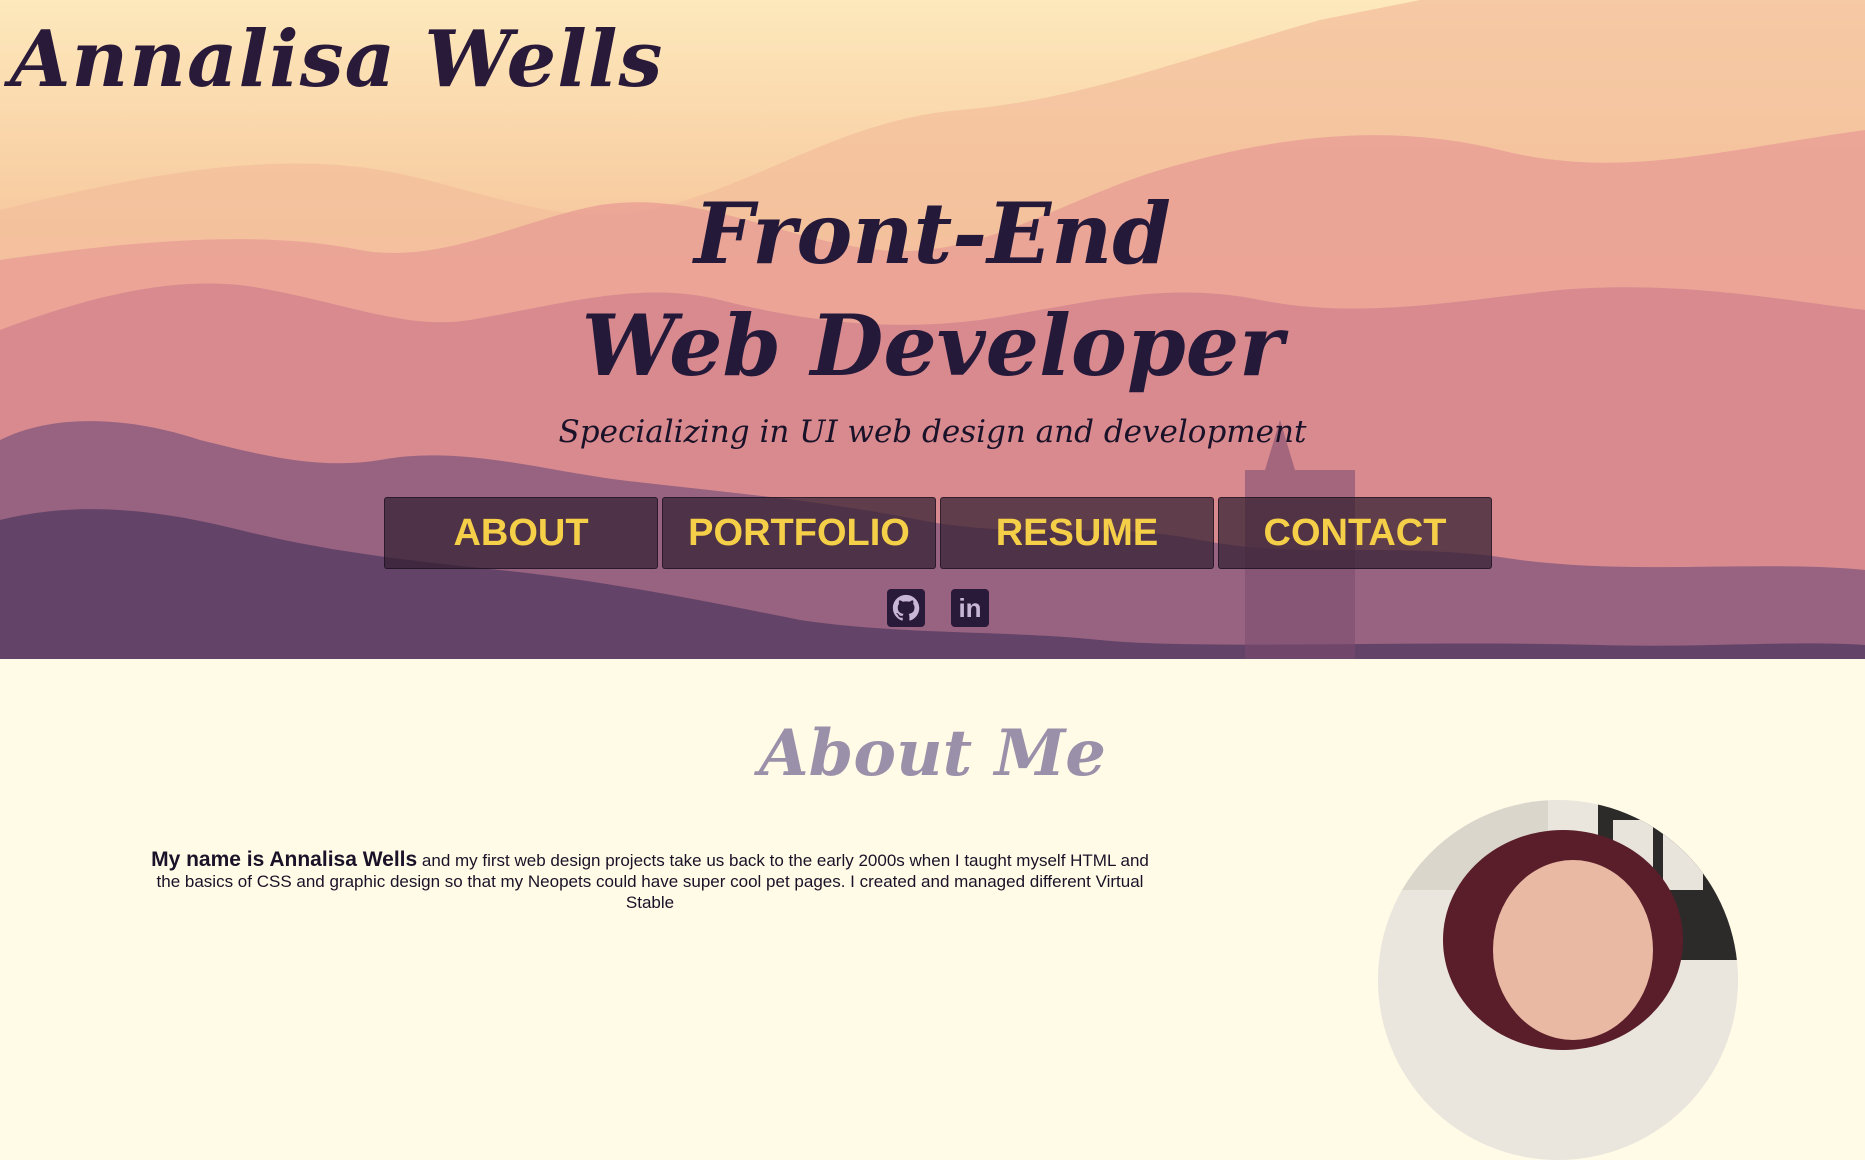 The width and height of the screenshot is (1865, 1160). Describe the element at coordinates (1077, 533) in the screenshot. I see `nav-resume-button: RESUME` at that location.